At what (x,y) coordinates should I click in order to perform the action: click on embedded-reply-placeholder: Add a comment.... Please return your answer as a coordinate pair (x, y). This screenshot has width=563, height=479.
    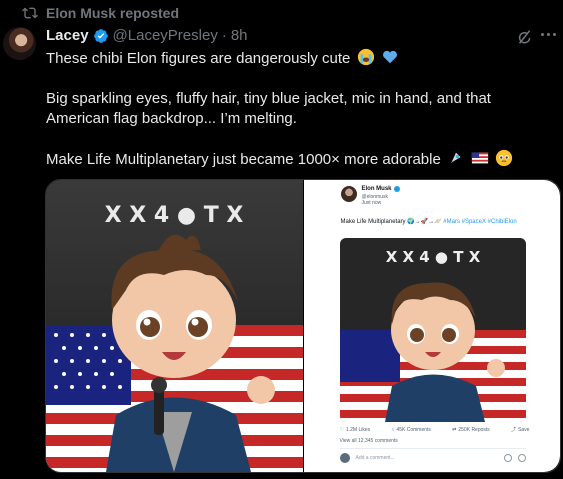
    Looking at the image, I should click on (375, 458).